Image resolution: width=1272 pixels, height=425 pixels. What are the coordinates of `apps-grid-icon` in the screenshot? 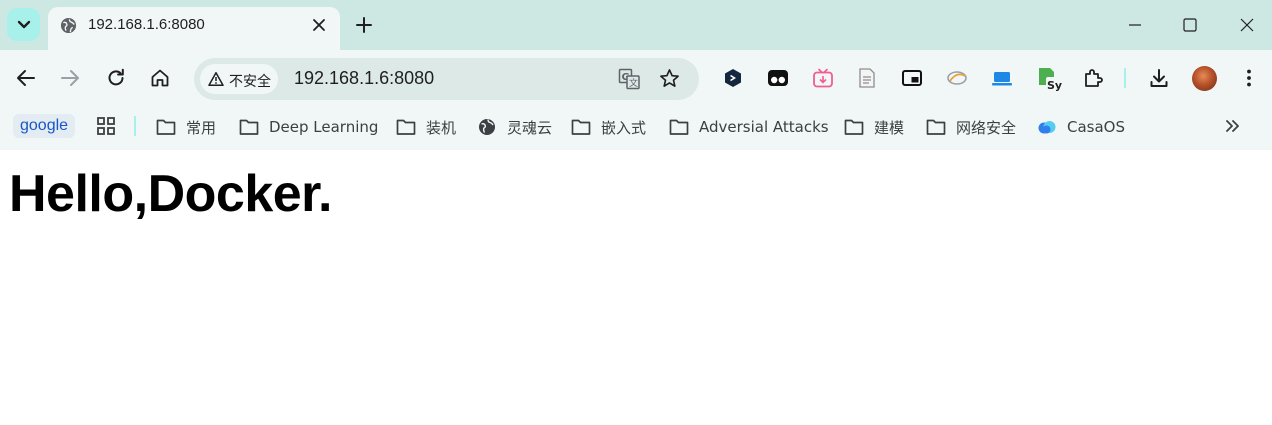 It's located at (106, 126).